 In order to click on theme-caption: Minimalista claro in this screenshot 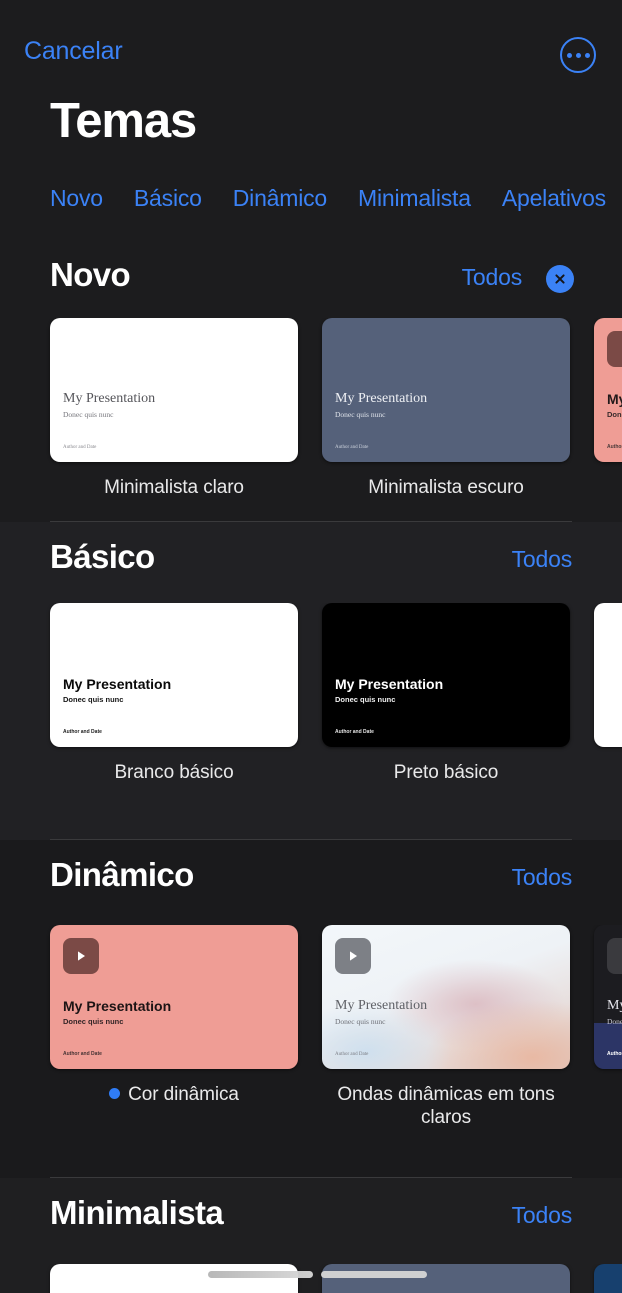, I will do `click(174, 487)`.